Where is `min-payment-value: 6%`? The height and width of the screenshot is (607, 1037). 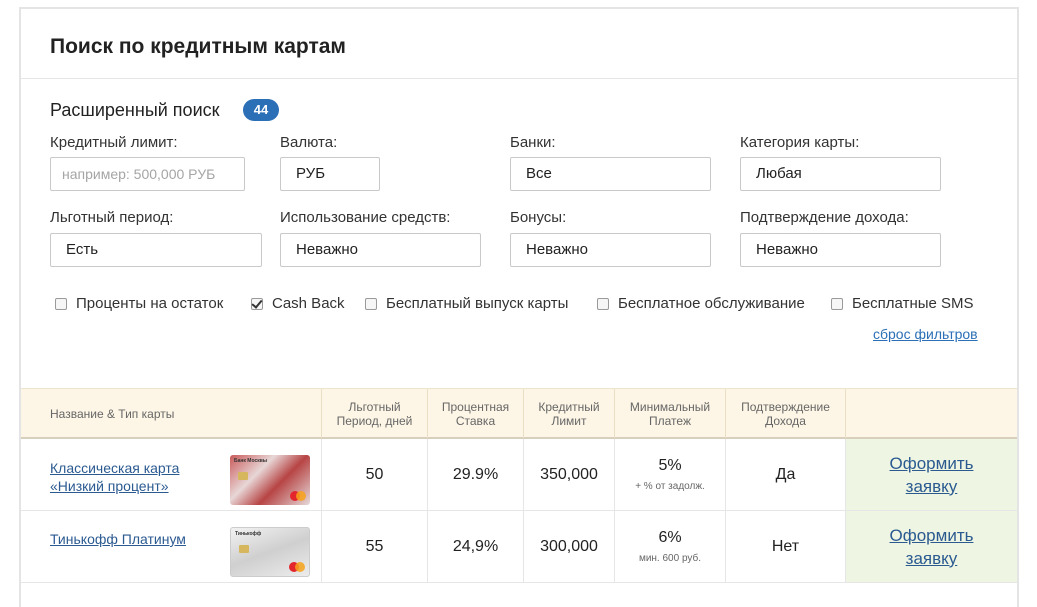 min-payment-value: 6% is located at coordinates (670, 537).